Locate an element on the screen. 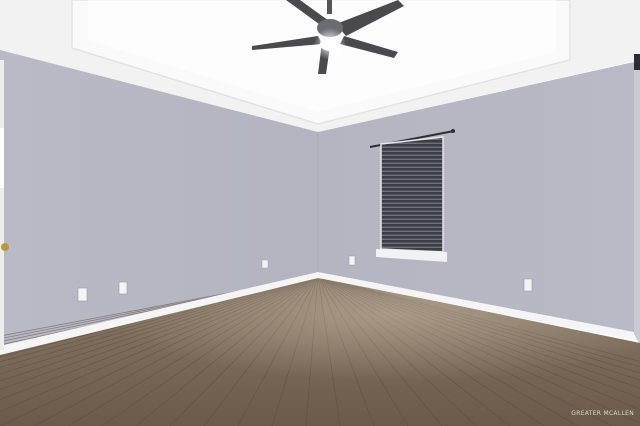  window-blinds is located at coordinates (412, 194).